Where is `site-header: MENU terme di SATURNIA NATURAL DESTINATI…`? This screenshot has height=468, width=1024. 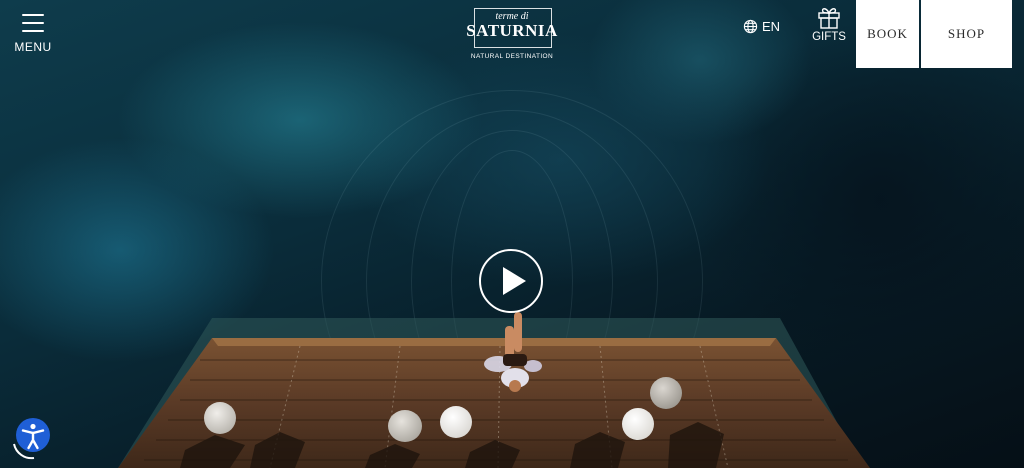
site-header: MENU terme di SATURNIA NATURAL DESTINATI… is located at coordinates (512, 35).